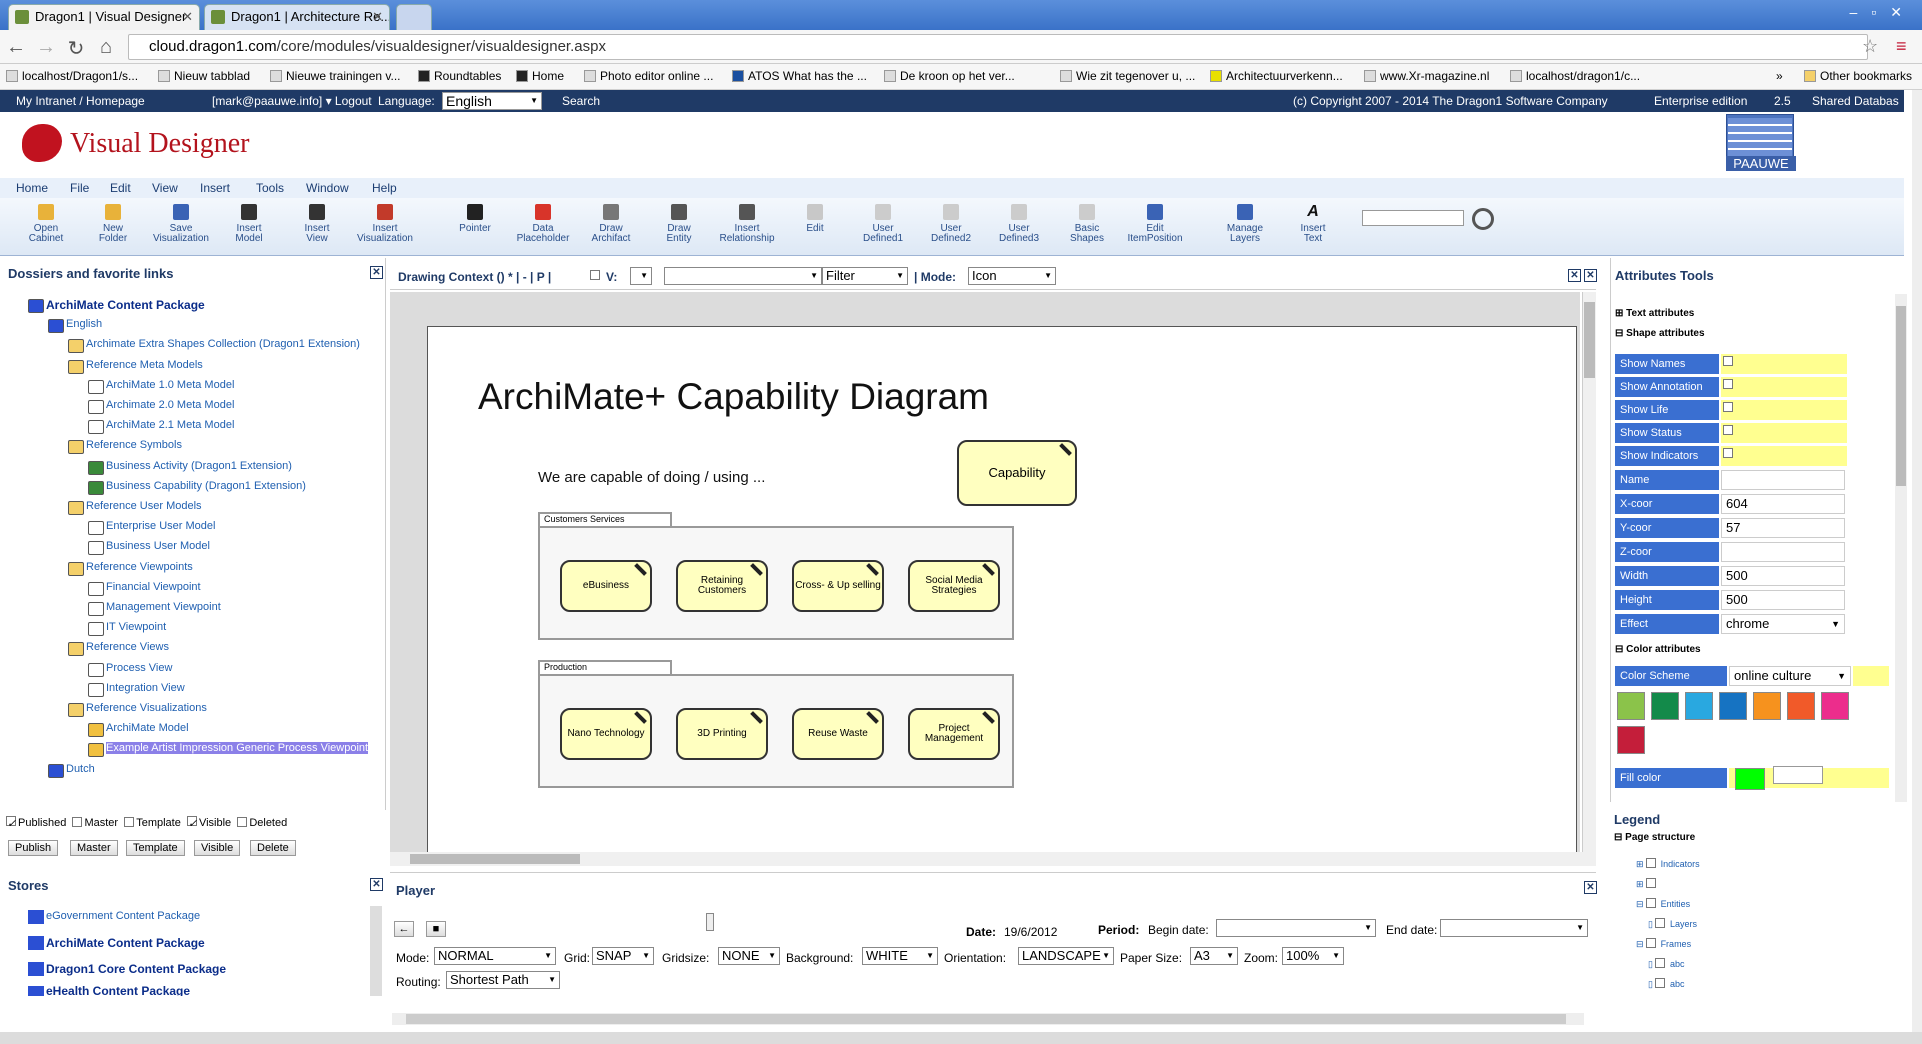 Image resolution: width=1922 pixels, height=1044 pixels. I want to click on show-indicators-checkbox, so click(1784, 456).